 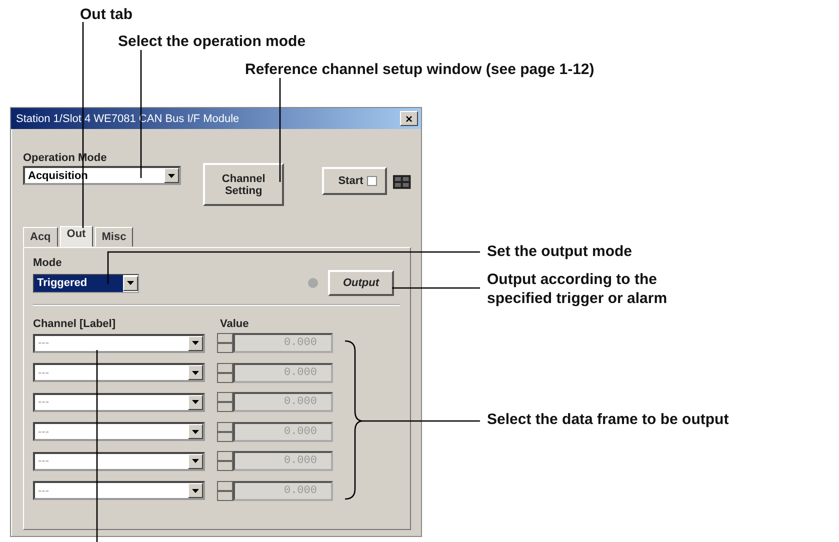 What do you see at coordinates (372, 181) in the screenshot?
I see `checkbox` at bounding box center [372, 181].